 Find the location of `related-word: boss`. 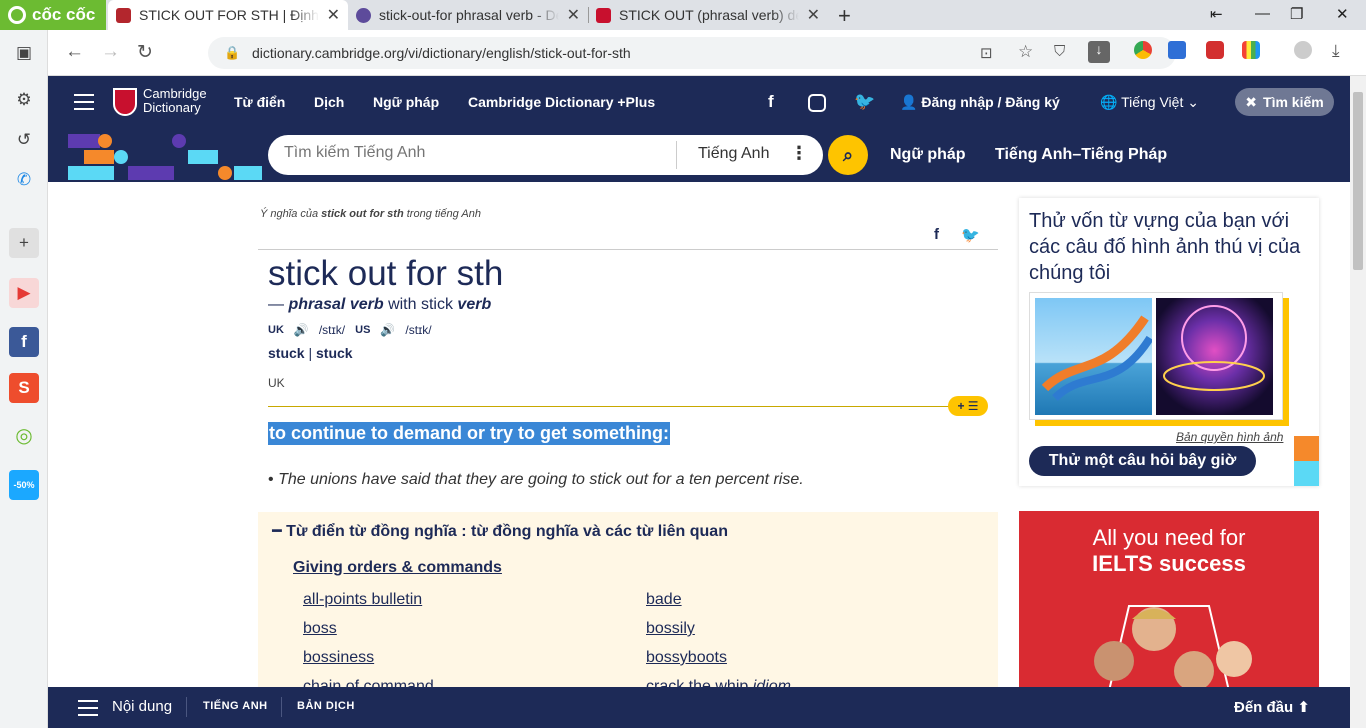

related-word: boss is located at coordinates (320, 629).